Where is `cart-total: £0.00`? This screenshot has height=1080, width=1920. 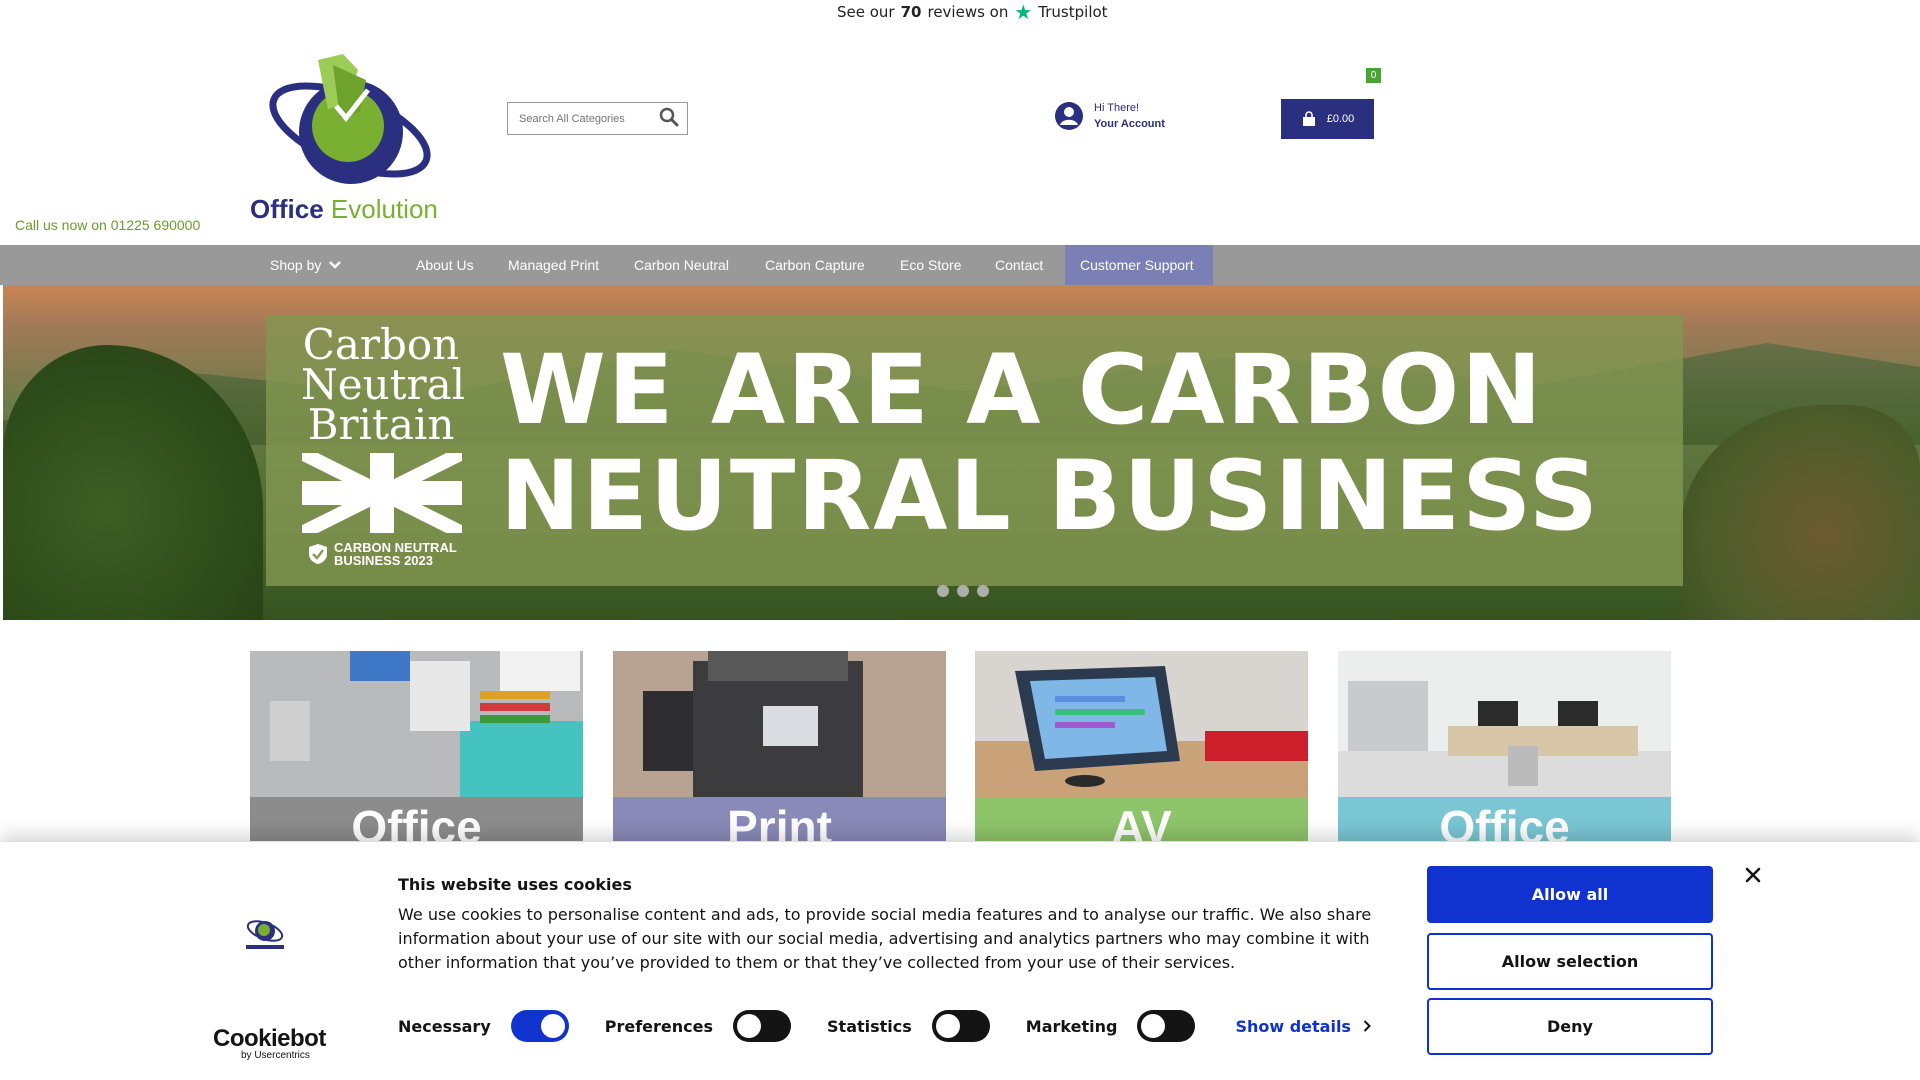
cart-total: £0.00 is located at coordinates (1340, 119).